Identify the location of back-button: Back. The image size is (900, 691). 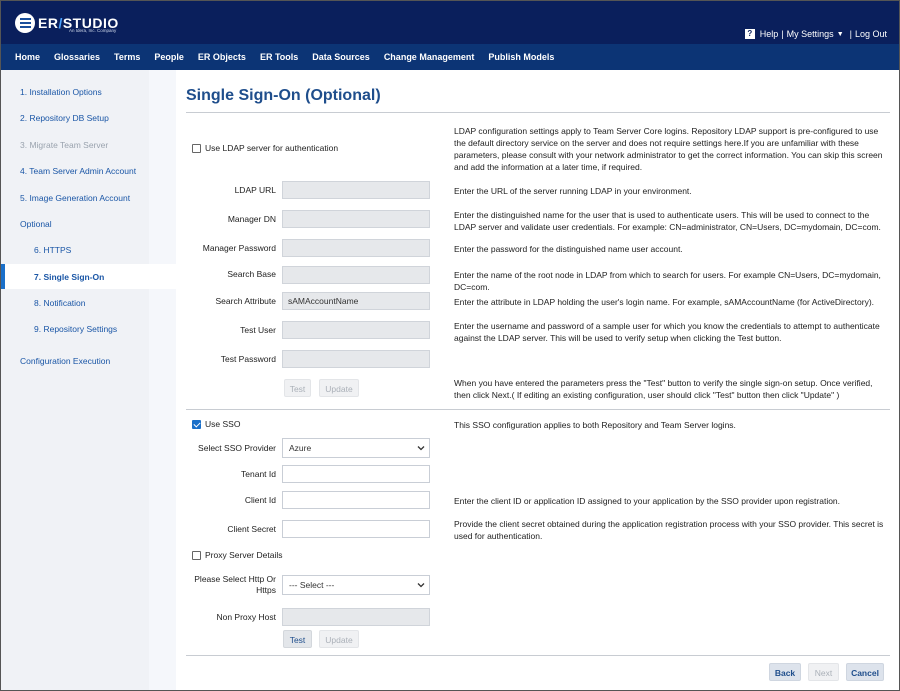
(785, 672).